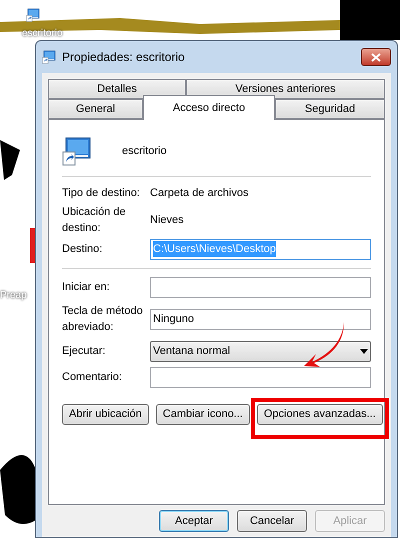  What do you see at coordinates (260, 351) in the screenshot?
I see `dropdown: Ventana normal` at bounding box center [260, 351].